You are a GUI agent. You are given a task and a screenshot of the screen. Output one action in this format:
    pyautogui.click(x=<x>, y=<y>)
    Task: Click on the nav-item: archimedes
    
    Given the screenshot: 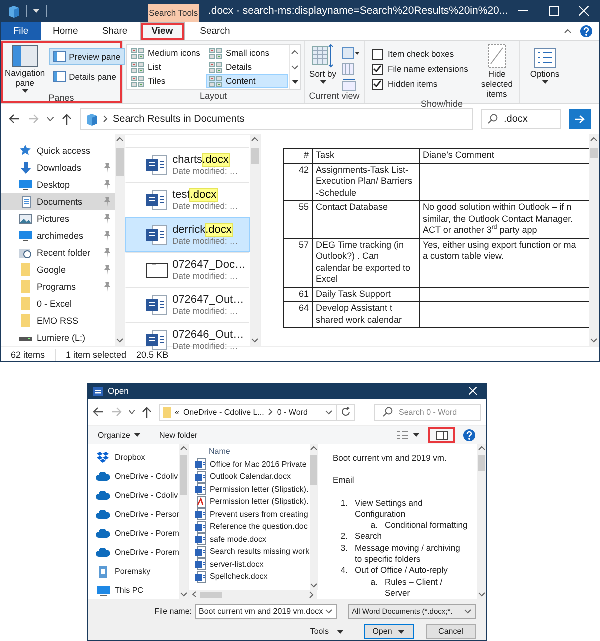 What is the action you would take?
    pyautogui.click(x=58, y=235)
    